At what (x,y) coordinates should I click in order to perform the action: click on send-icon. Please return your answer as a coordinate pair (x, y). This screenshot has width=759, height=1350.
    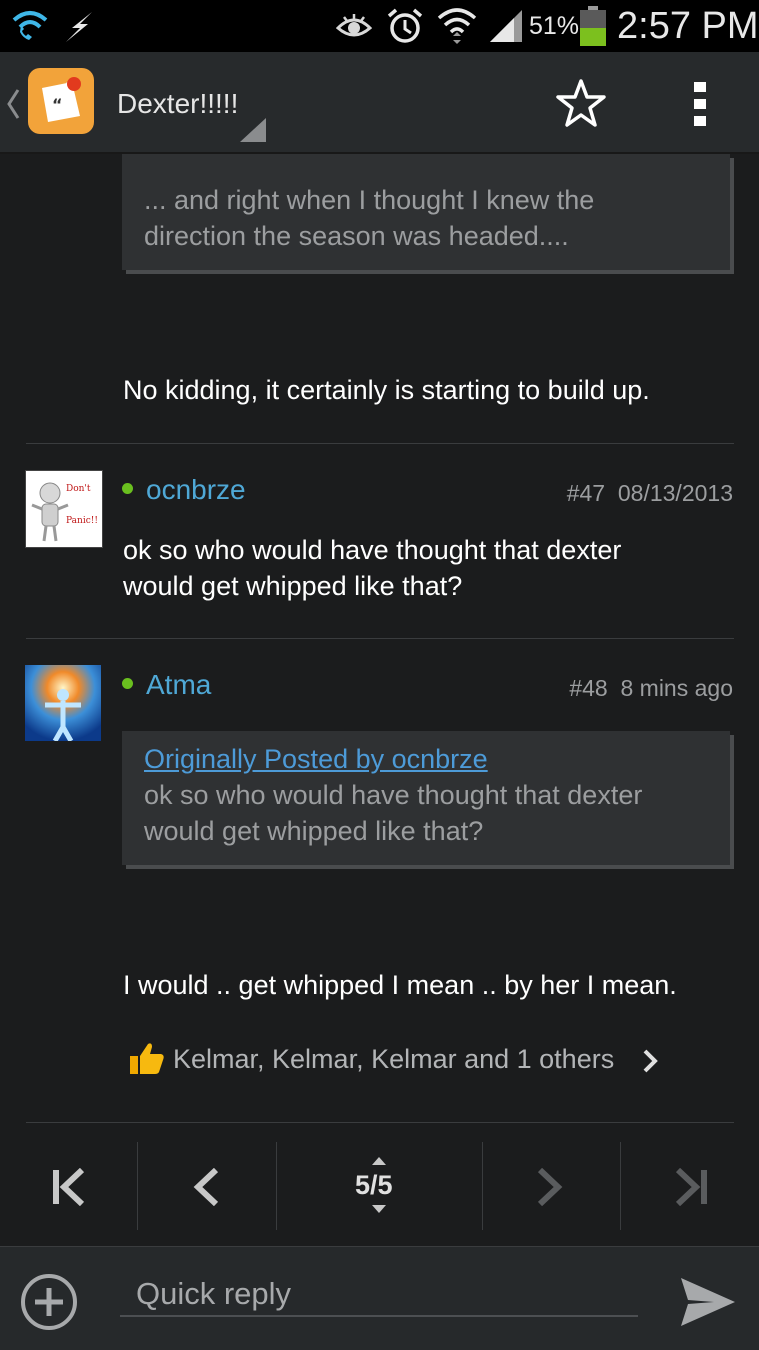
    Looking at the image, I should click on (708, 1302).